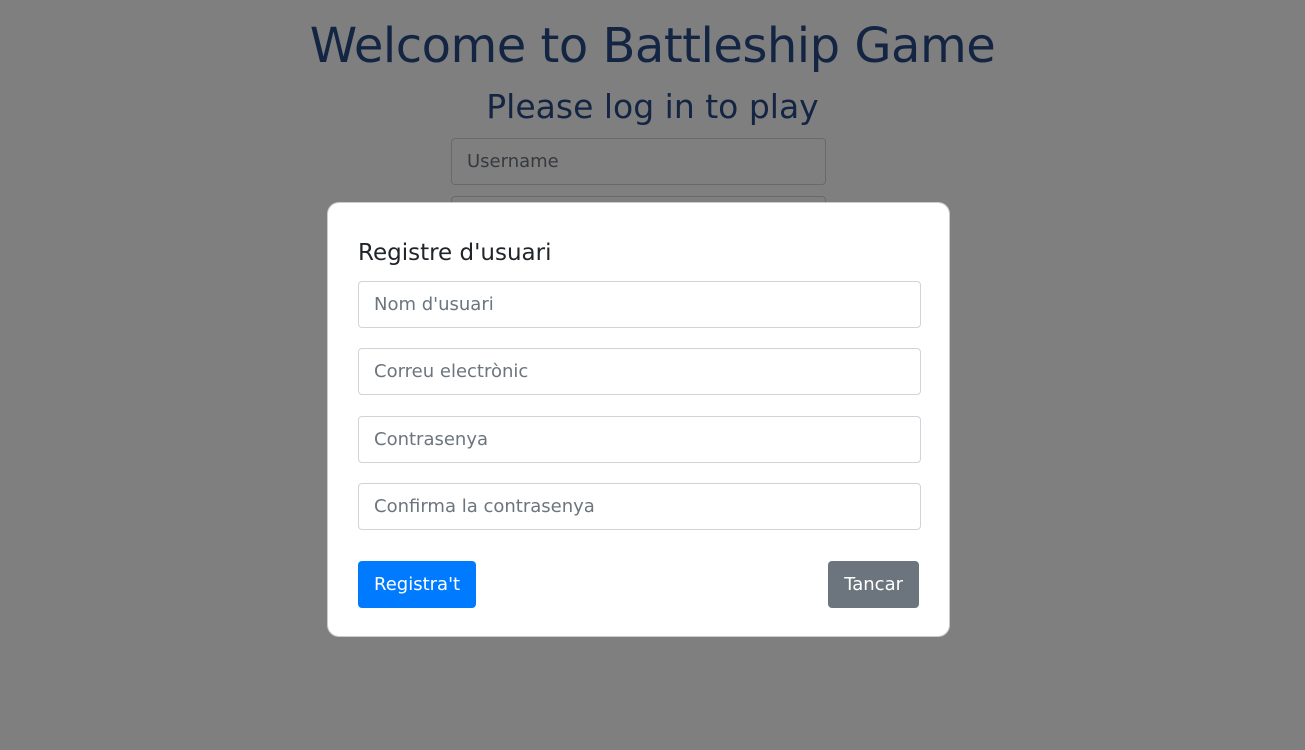 The width and height of the screenshot is (1305, 750). What do you see at coordinates (639, 371) in the screenshot?
I see `register-email-input` at bounding box center [639, 371].